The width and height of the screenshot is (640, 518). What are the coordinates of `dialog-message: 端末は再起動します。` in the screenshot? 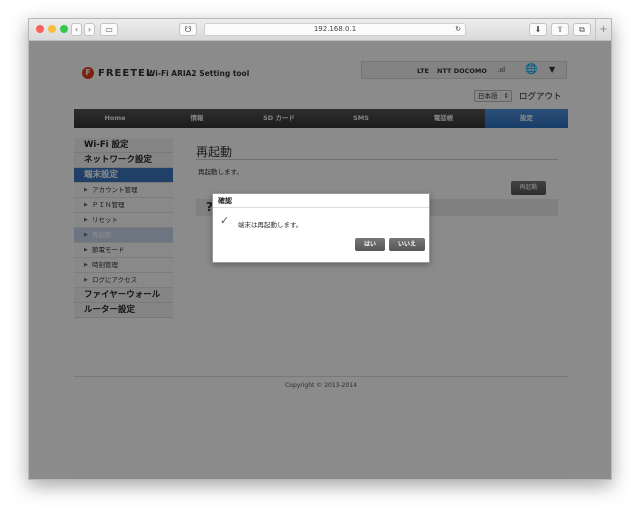 It's located at (270, 225).